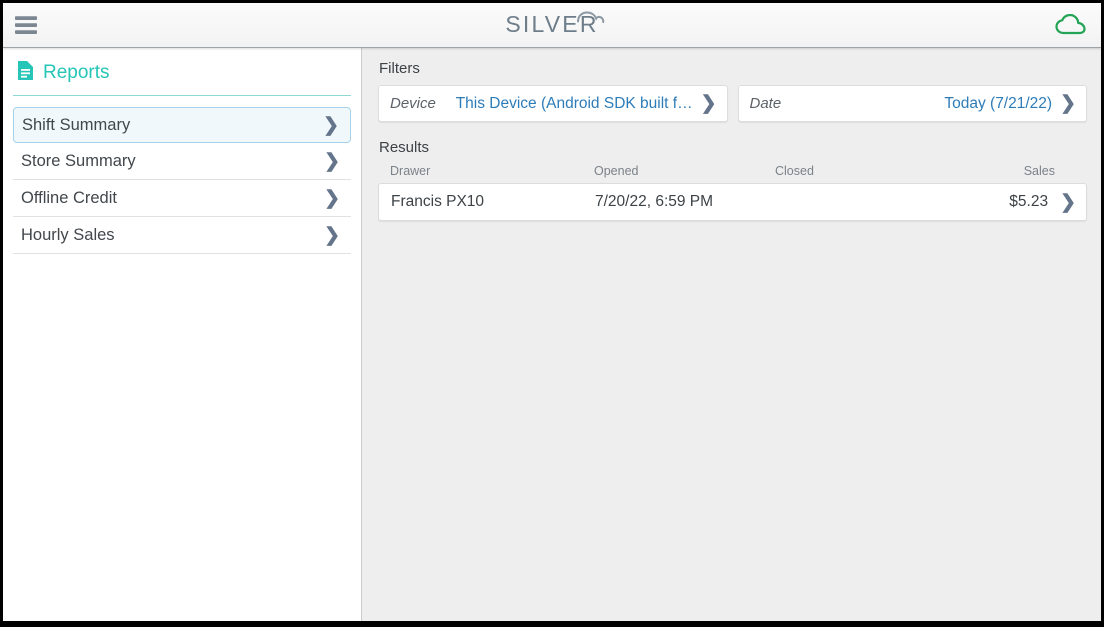  I want to click on sidebar-item-label: Shift Summary, so click(76, 124).